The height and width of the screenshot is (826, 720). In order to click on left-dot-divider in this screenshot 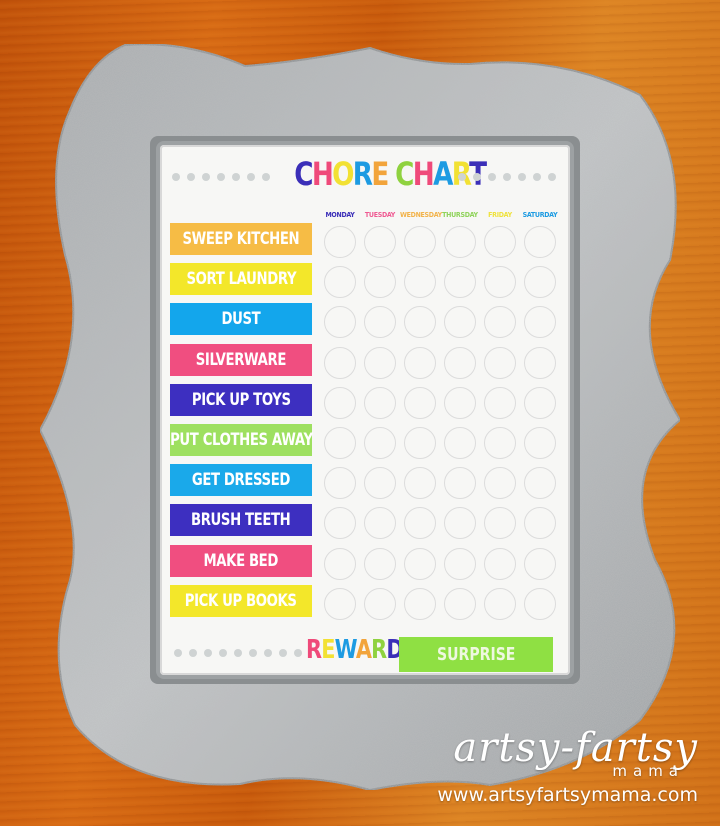, I will do `click(221, 177)`.